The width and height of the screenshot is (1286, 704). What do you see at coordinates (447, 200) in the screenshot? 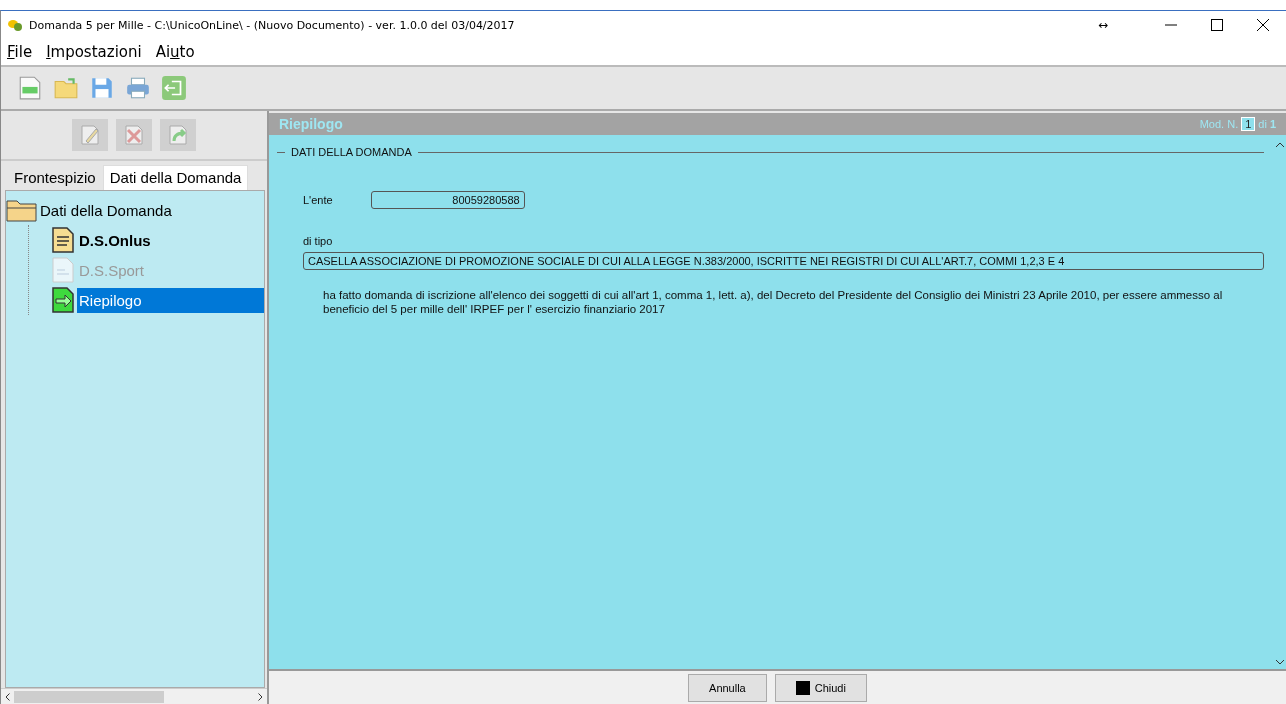
I see `ente-field: 80059280588` at bounding box center [447, 200].